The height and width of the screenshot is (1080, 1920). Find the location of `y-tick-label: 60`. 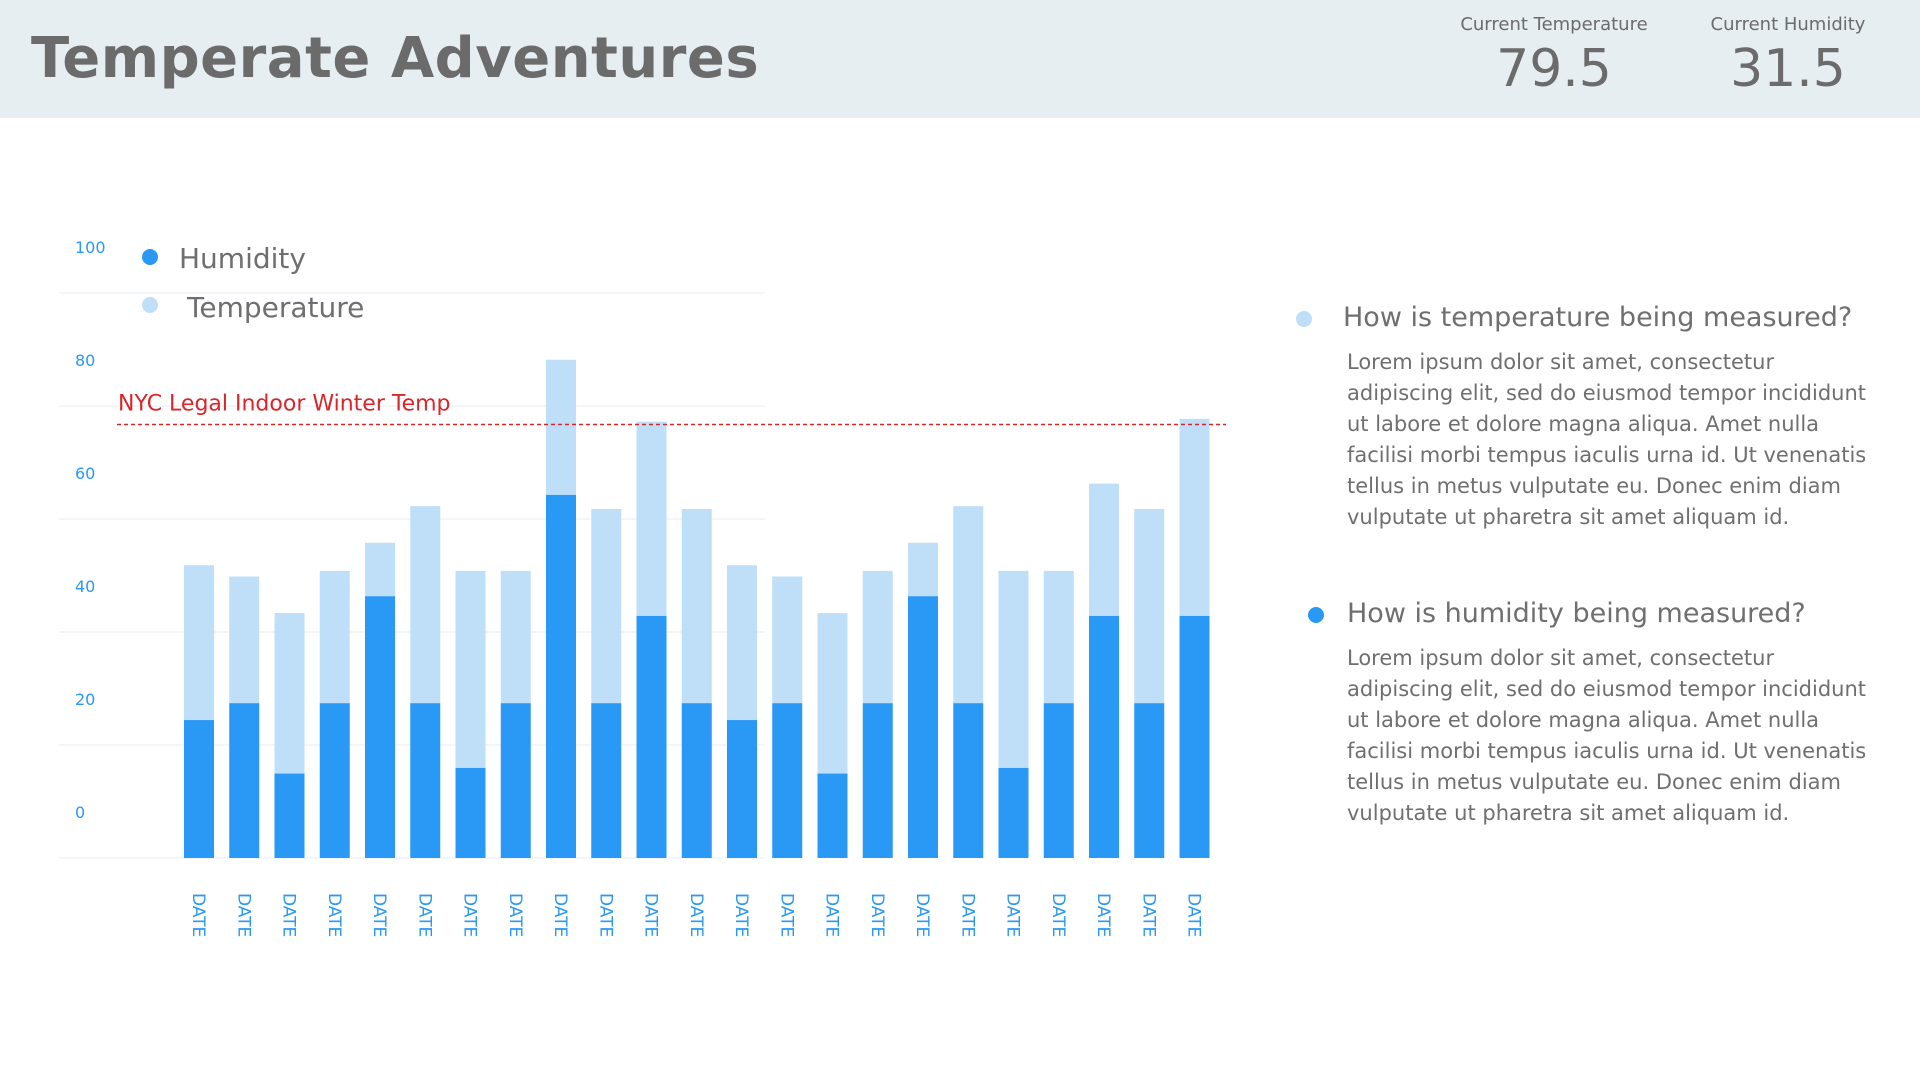

y-tick-label: 60 is located at coordinates (85, 473).